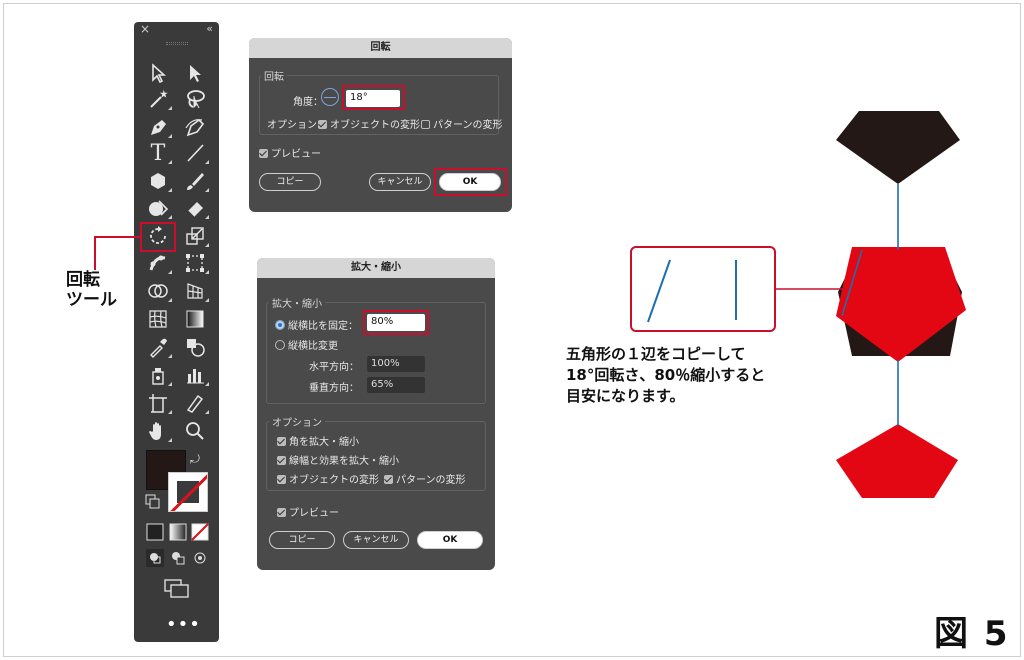 This screenshot has height=660, width=1024. What do you see at coordinates (334, 388) in the screenshot?
I see `vertical-label: 垂直方向：` at bounding box center [334, 388].